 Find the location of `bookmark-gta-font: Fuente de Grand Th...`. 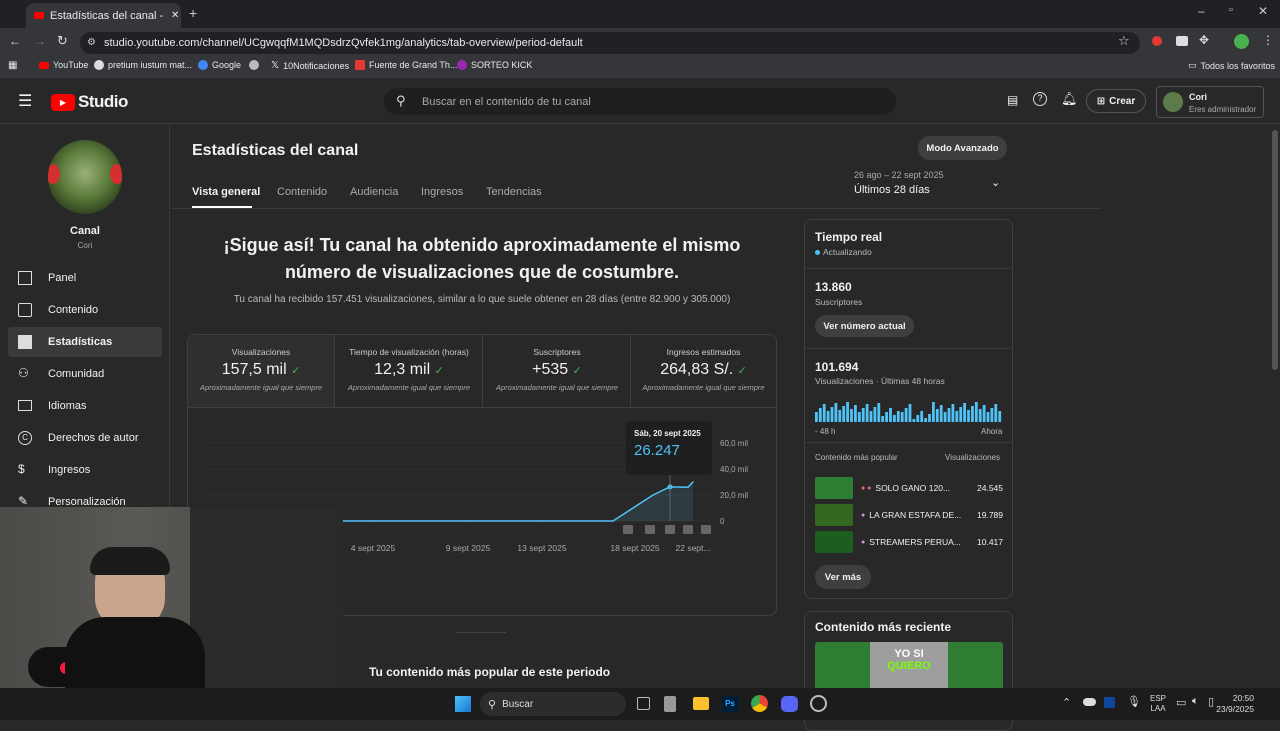

bookmark-gta-font: Fuente de Grand Th... is located at coordinates (406, 65).